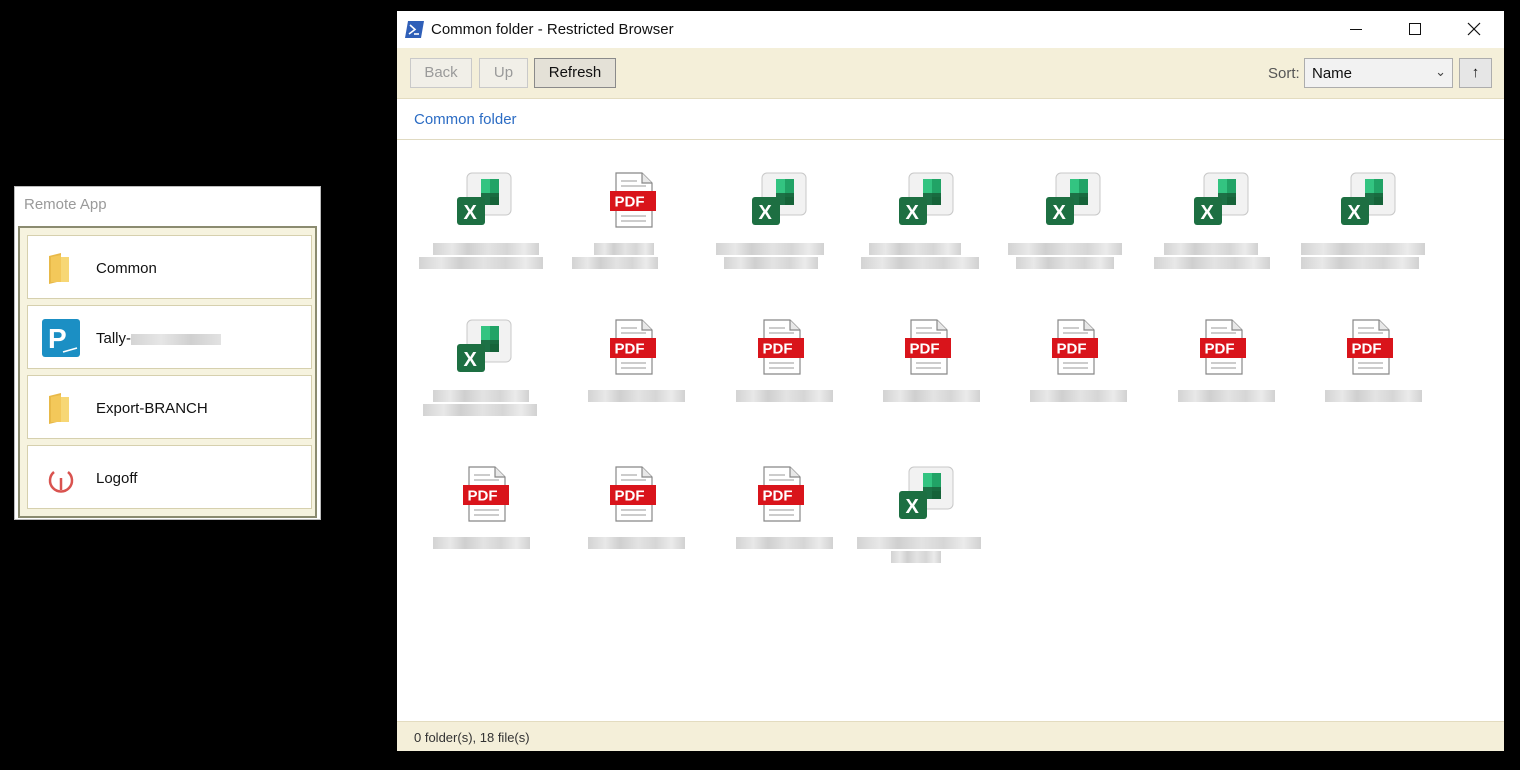  What do you see at coordinates (575, 73) in the screenshot?
I see `refresh-button: Refresh` at bounding box center [575, 73].